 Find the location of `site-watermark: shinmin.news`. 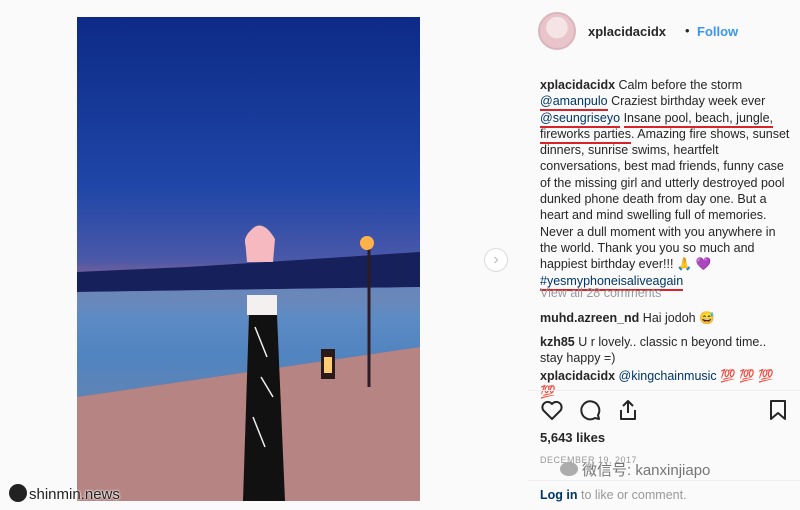

site-watermark: shinmin.news is located at coordinates (64, 493).